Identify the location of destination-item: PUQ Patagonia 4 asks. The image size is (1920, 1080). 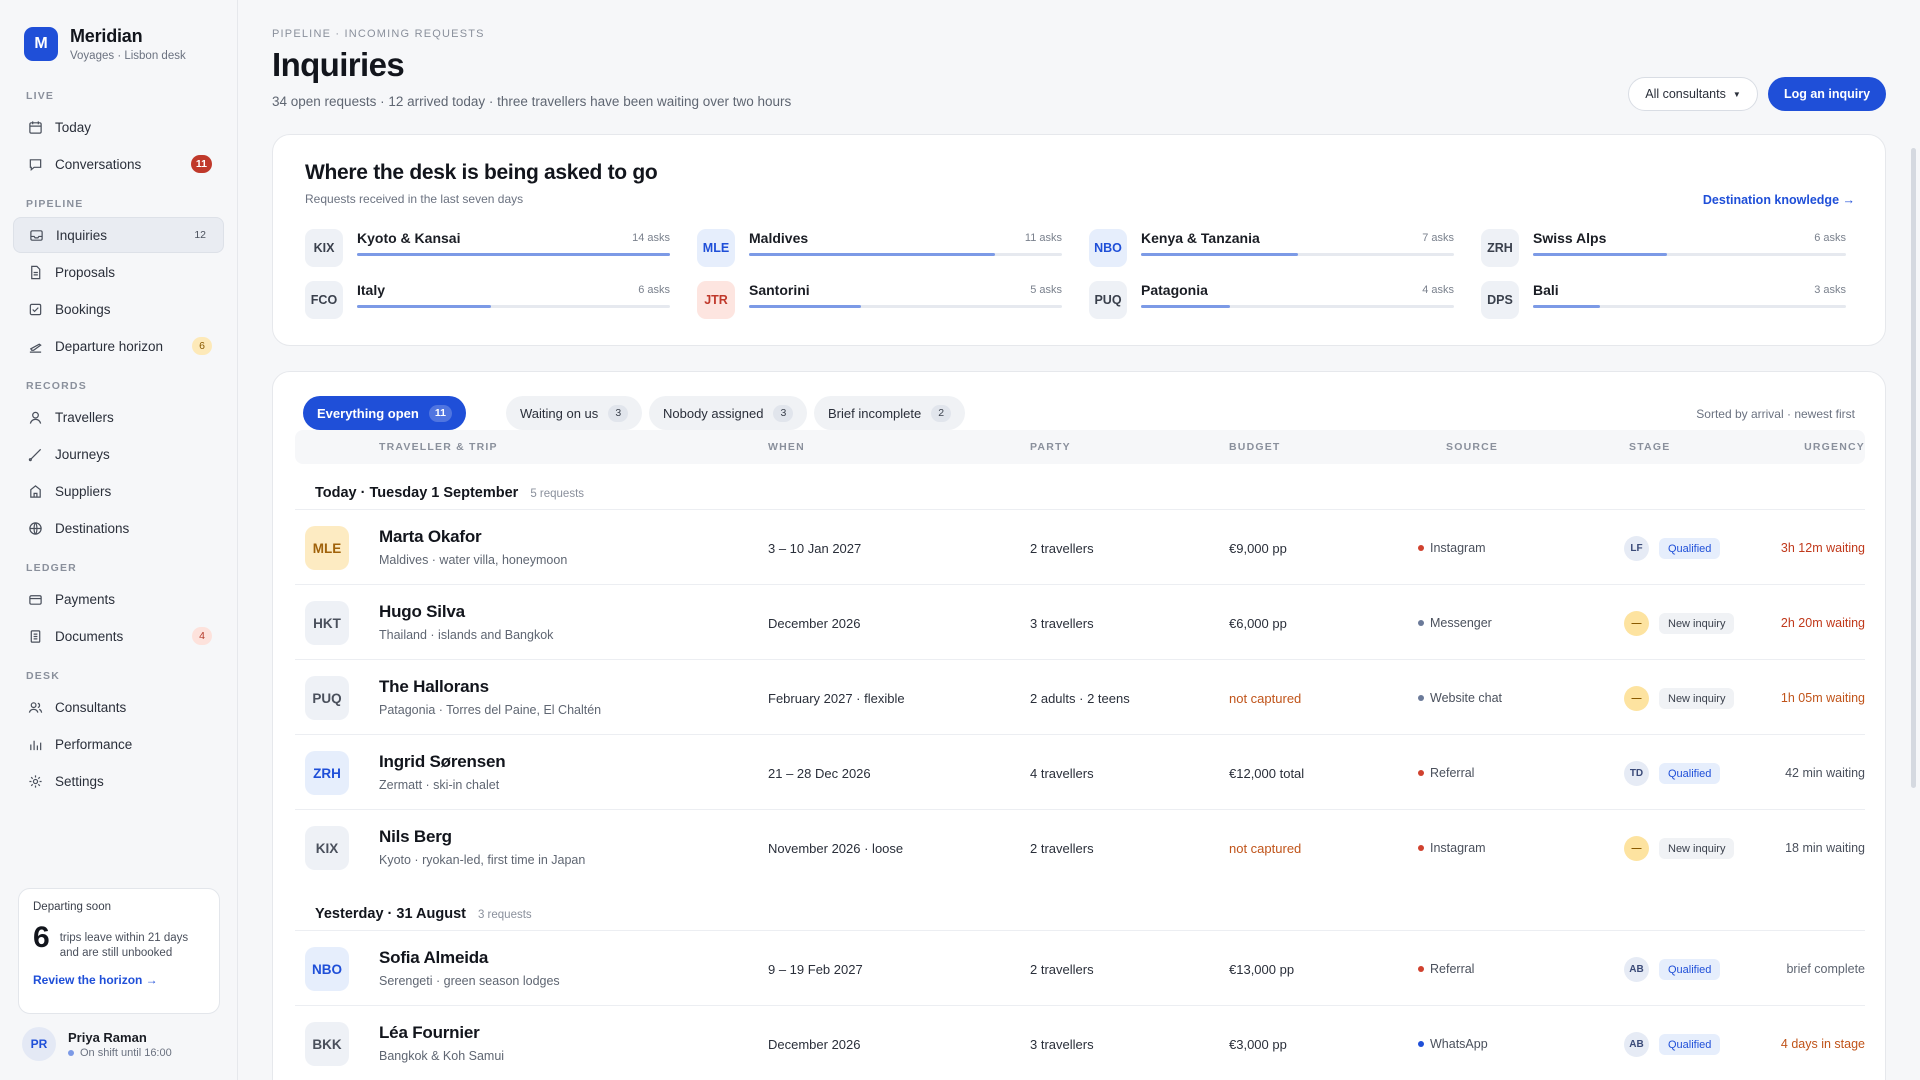
(1271, 301).